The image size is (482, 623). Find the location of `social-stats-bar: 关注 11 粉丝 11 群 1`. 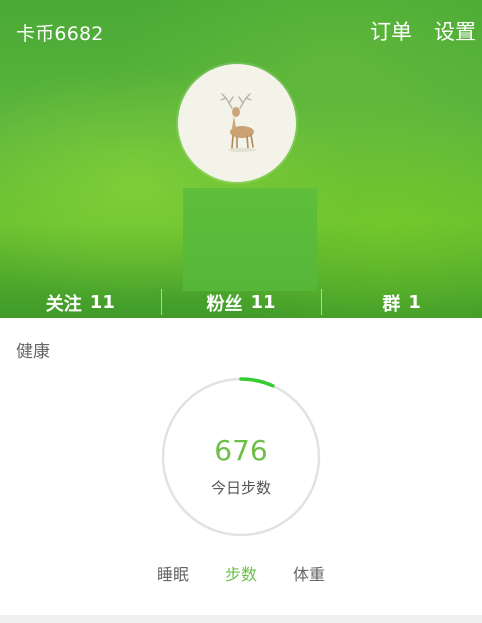

social-stats-bar: 关注 11 粉丝 11 群 1 is located at coordinates (241, 302).